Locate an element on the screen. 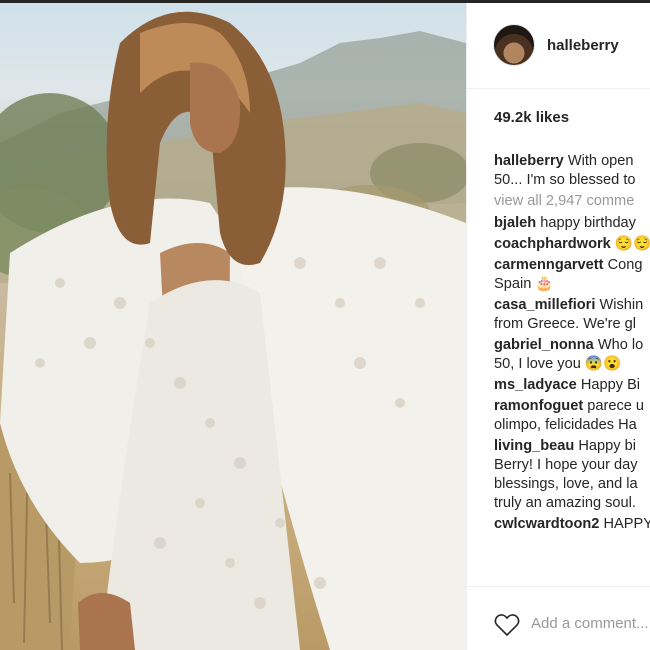  comment-text: blessings, love, and la is located at coordinates (566, 484).